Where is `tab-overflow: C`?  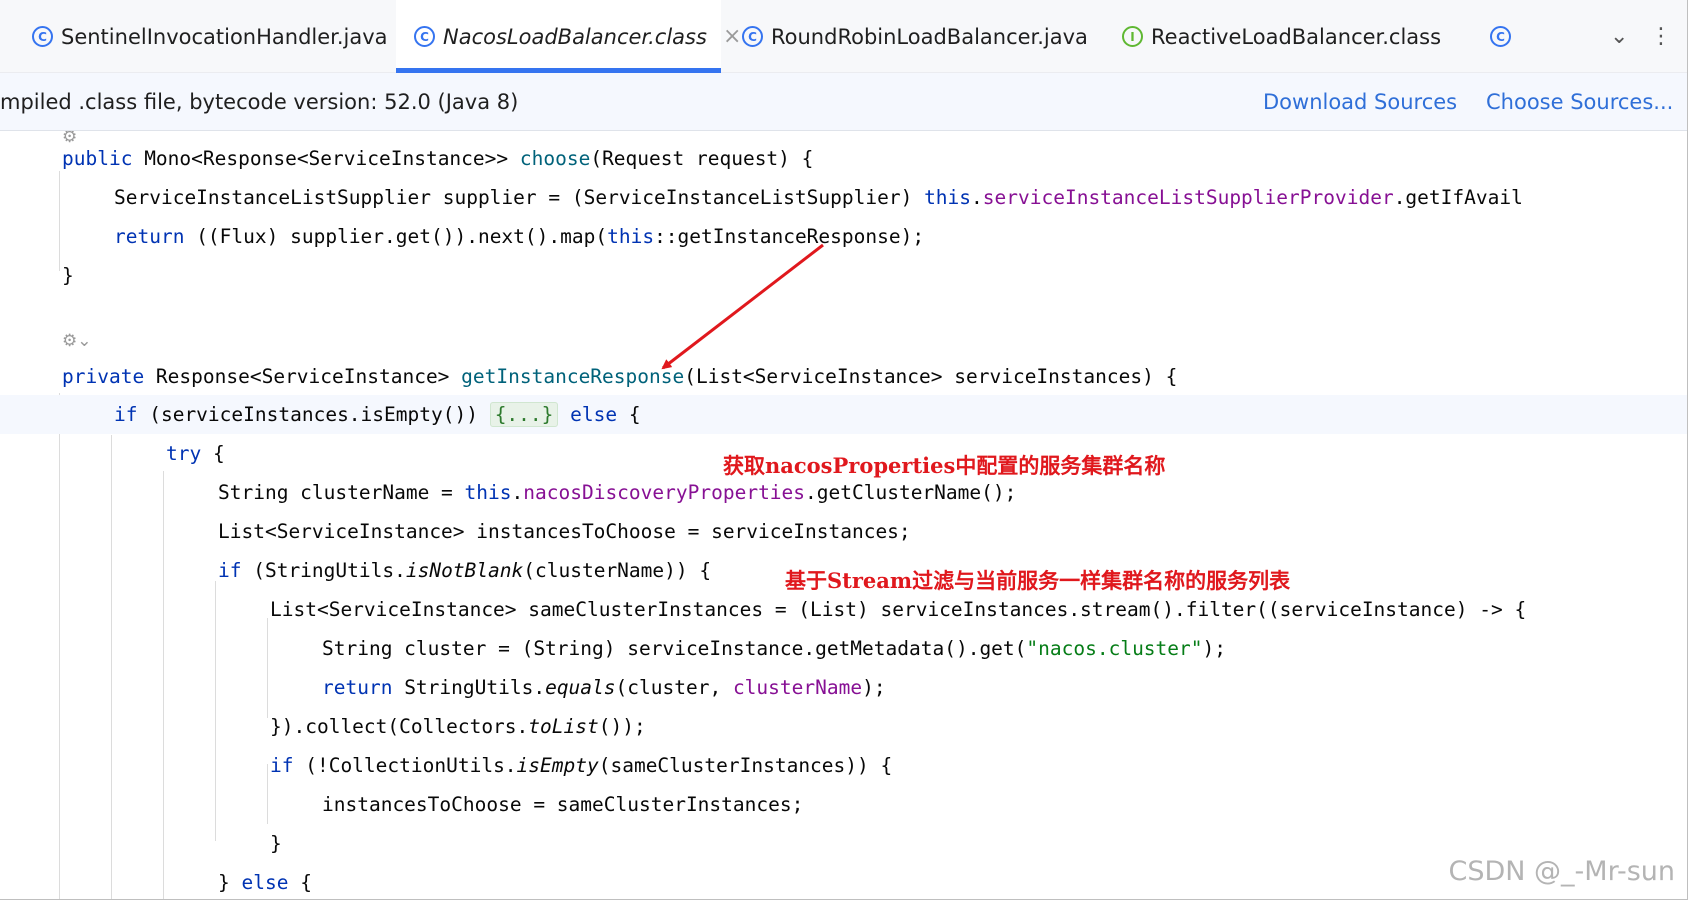 tab-overflow: C is located at coordinates (1502, 36).